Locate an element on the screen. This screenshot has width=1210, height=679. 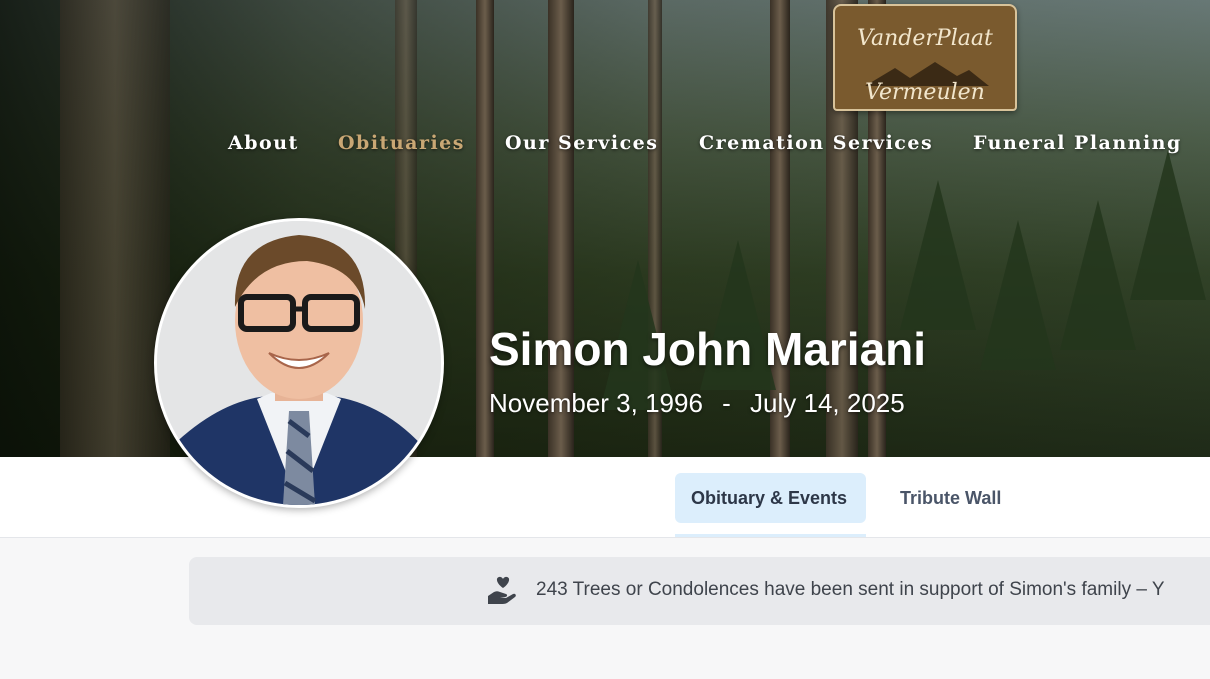
logo-line-1: VanderPlaat is located at coordinates (925, 38).